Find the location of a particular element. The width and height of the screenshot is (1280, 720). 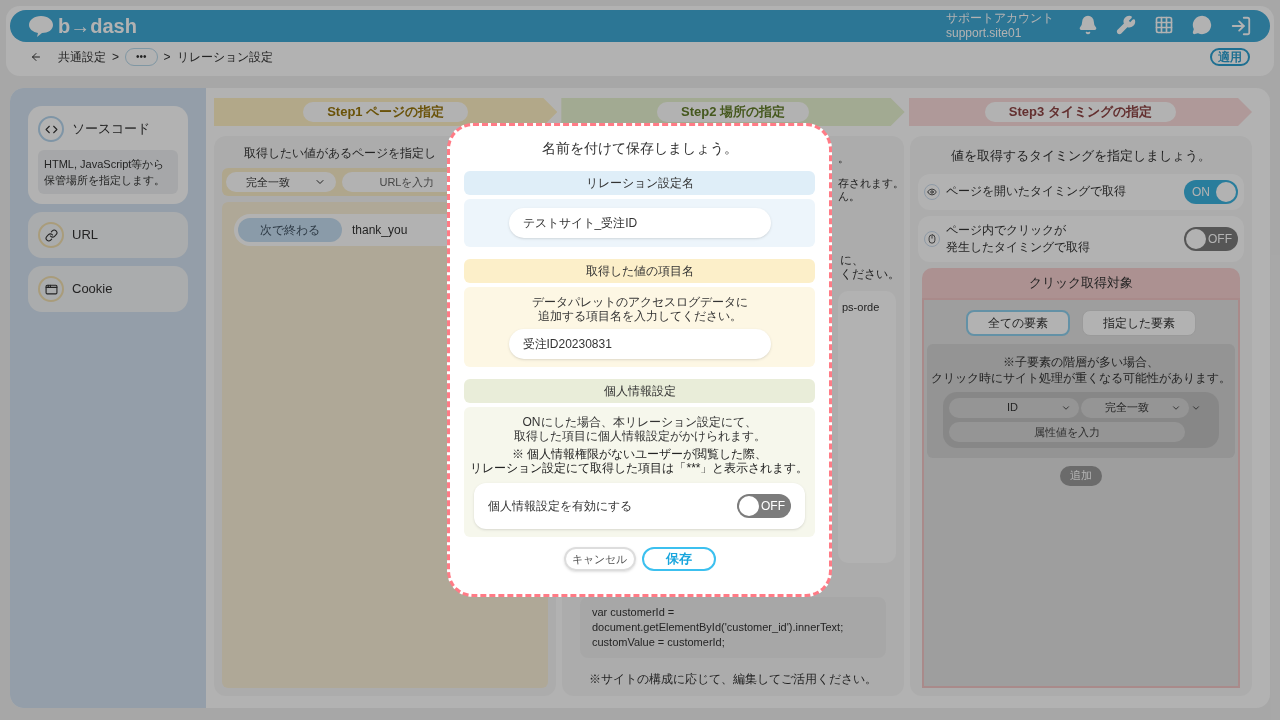

step1-title: 取得したい値があるページを指定し is located at coordinates (340, 153).